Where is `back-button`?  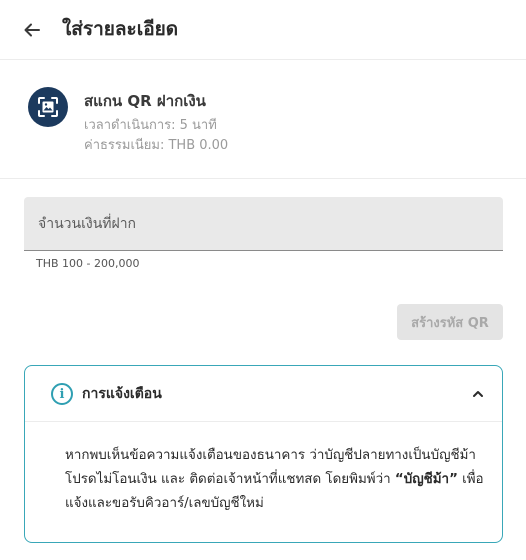 back-button is located at coordinates (32, 30).